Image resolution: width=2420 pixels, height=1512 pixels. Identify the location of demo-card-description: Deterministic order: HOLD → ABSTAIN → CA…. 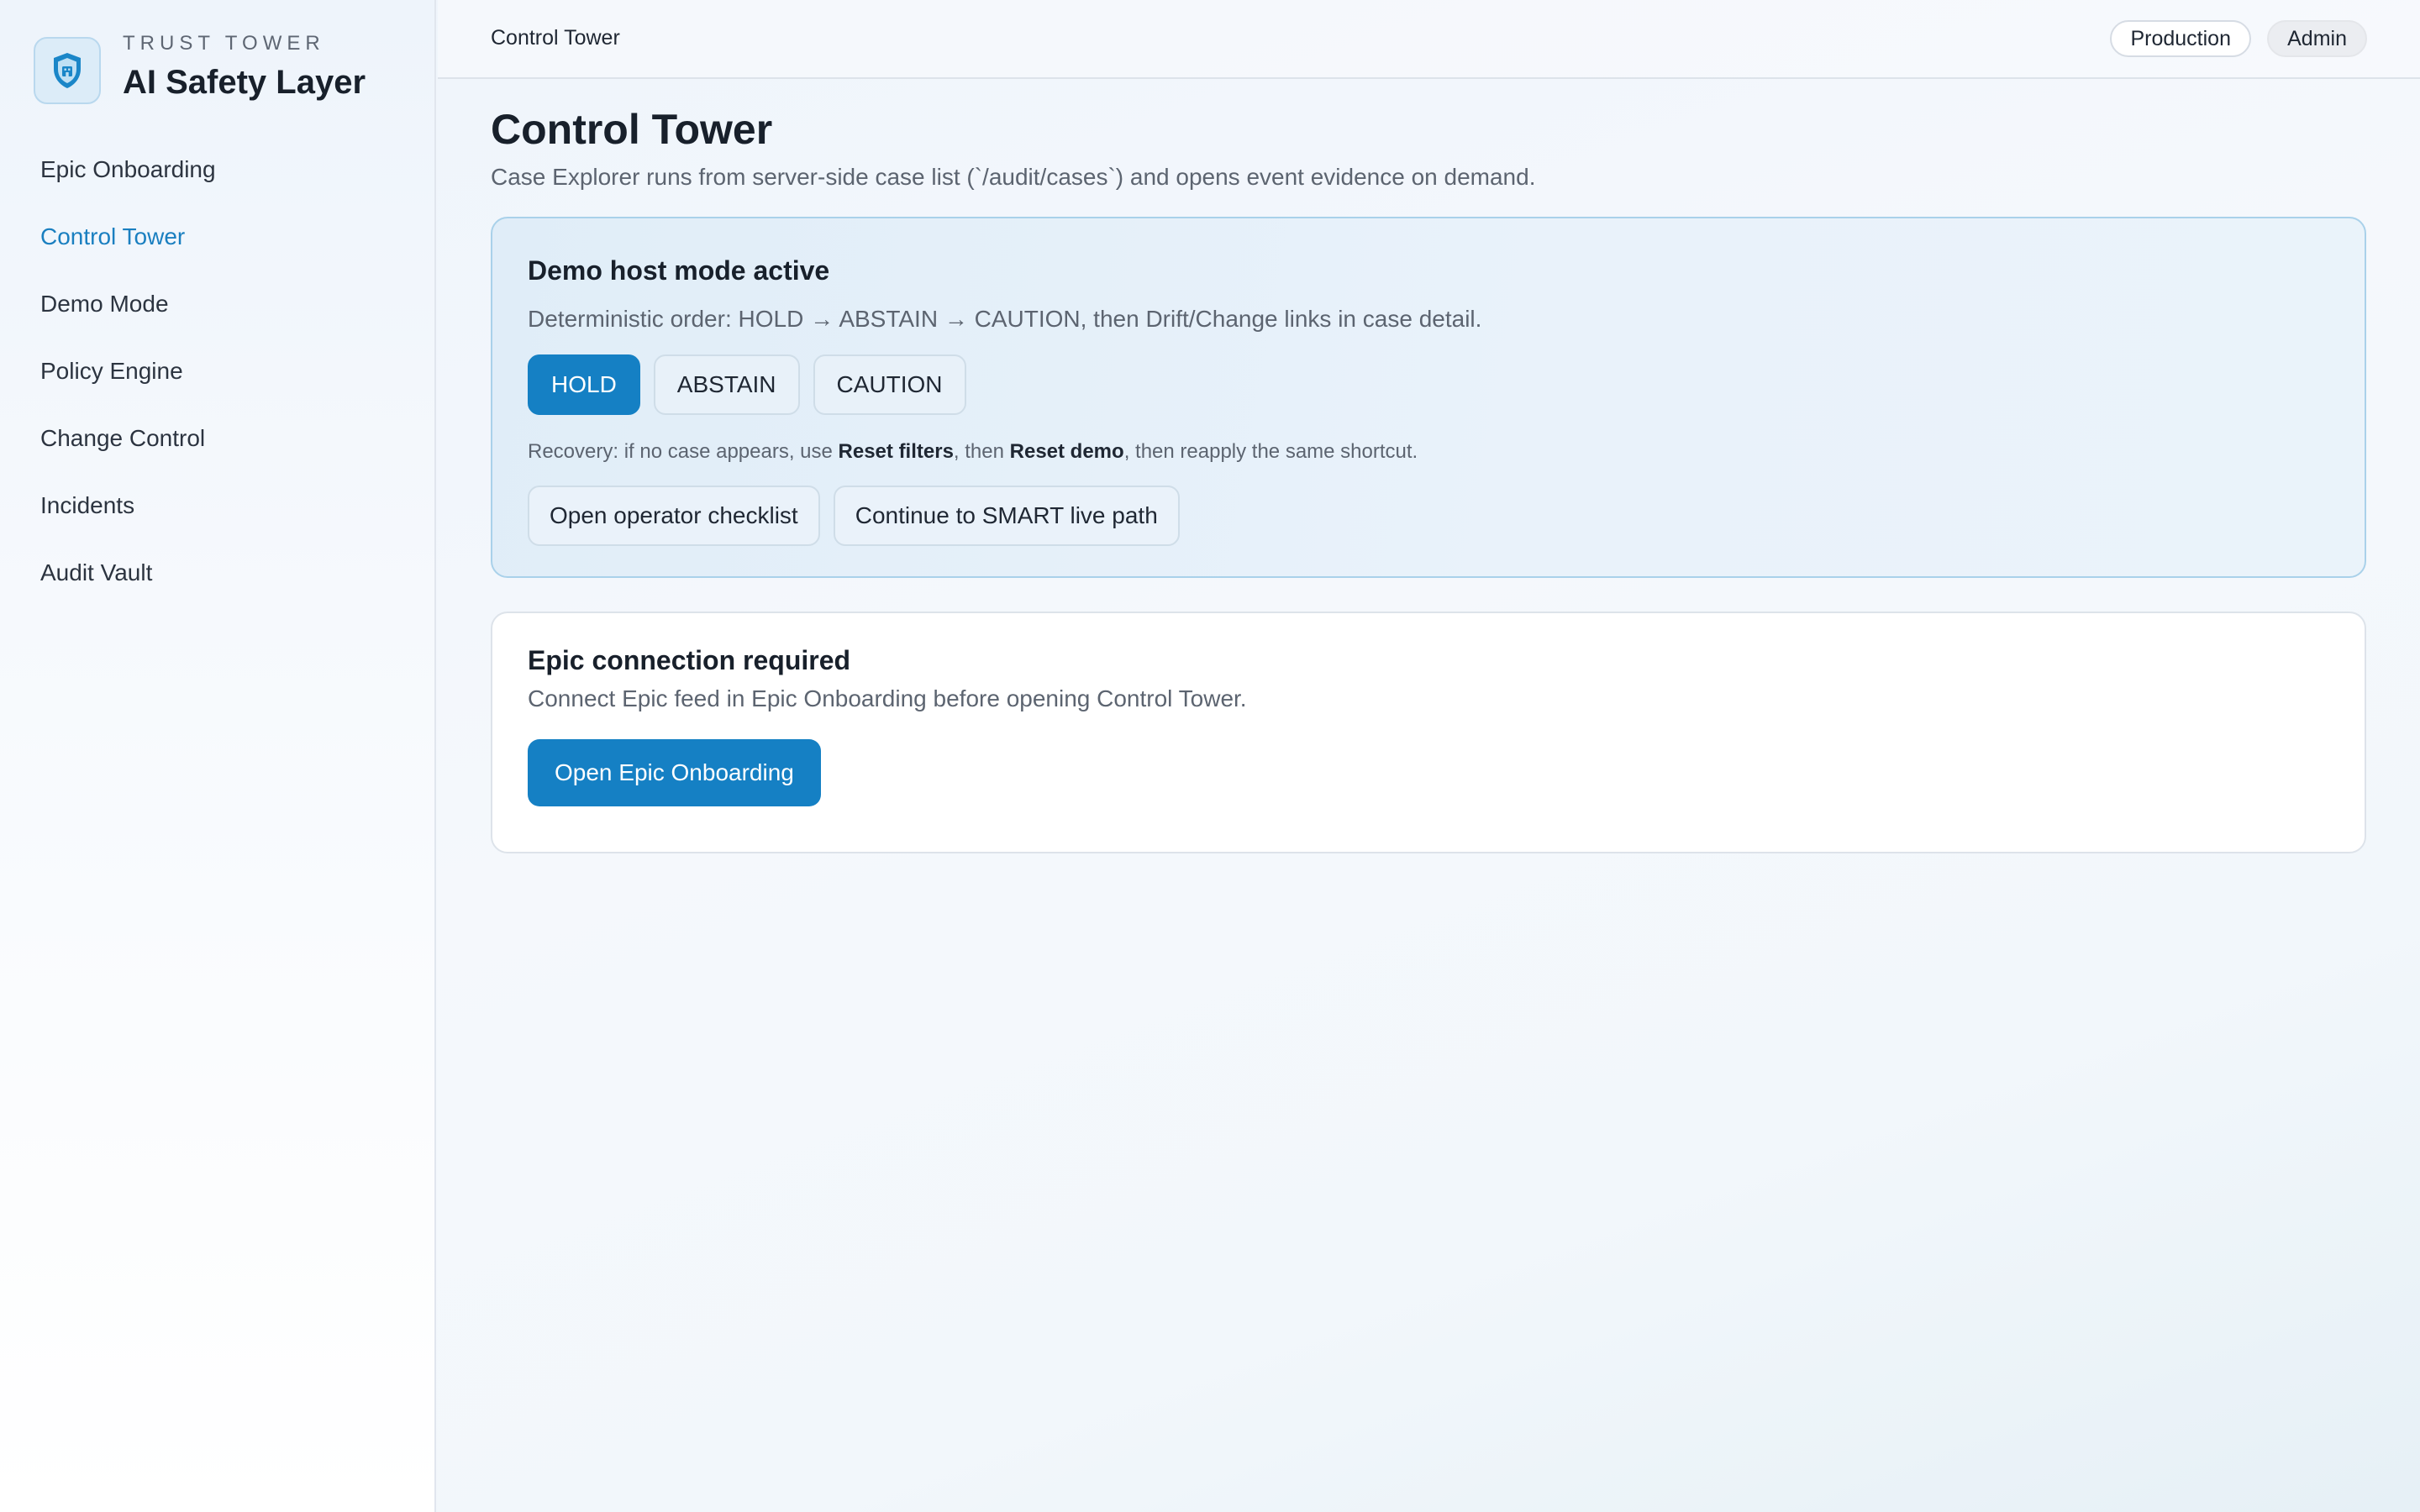
(1005, 319).